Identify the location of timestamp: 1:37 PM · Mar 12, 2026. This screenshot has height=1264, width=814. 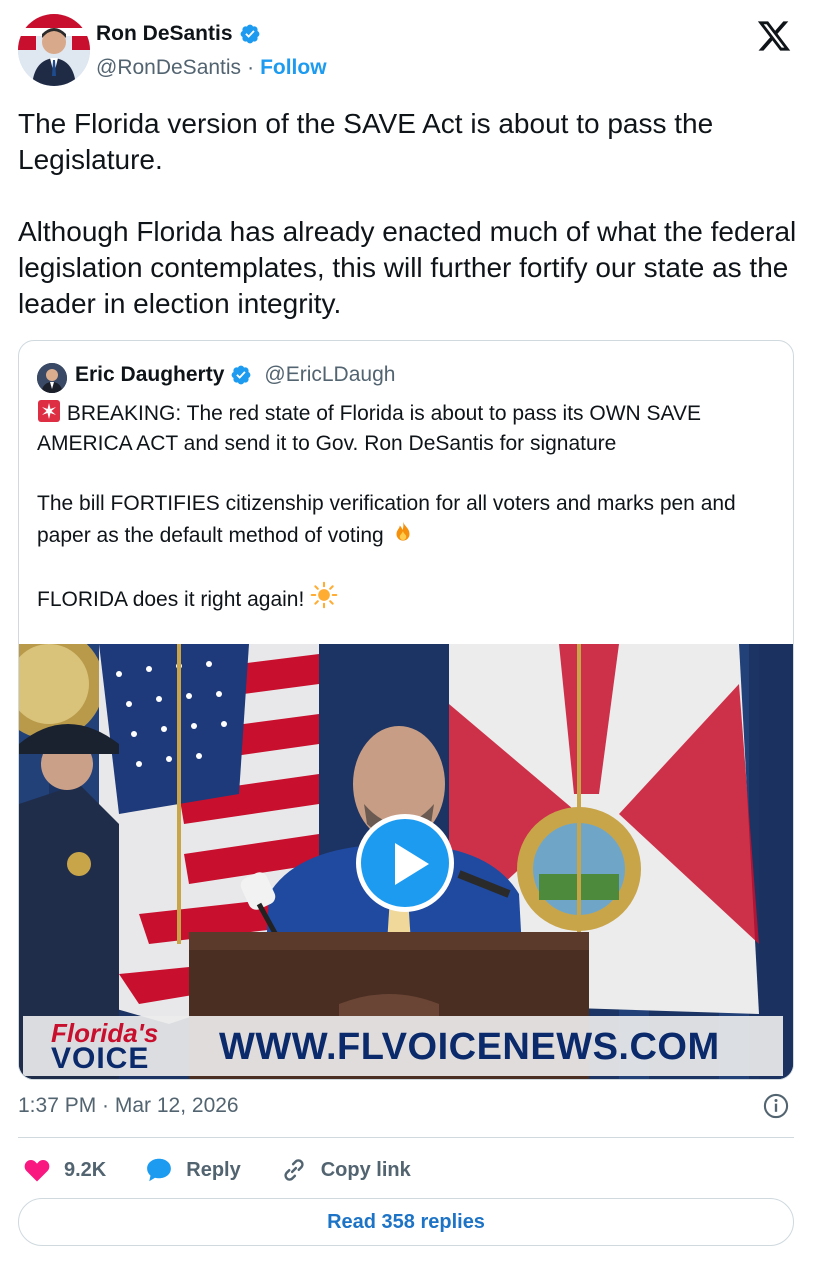
(128, 1105).